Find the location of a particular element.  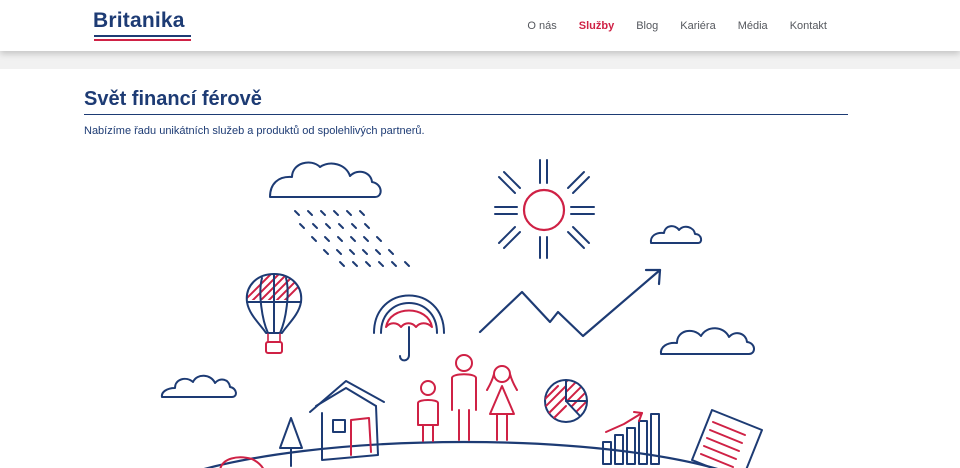

nav-item-kontakt: Kontakt is located at coordinates (808, 27).